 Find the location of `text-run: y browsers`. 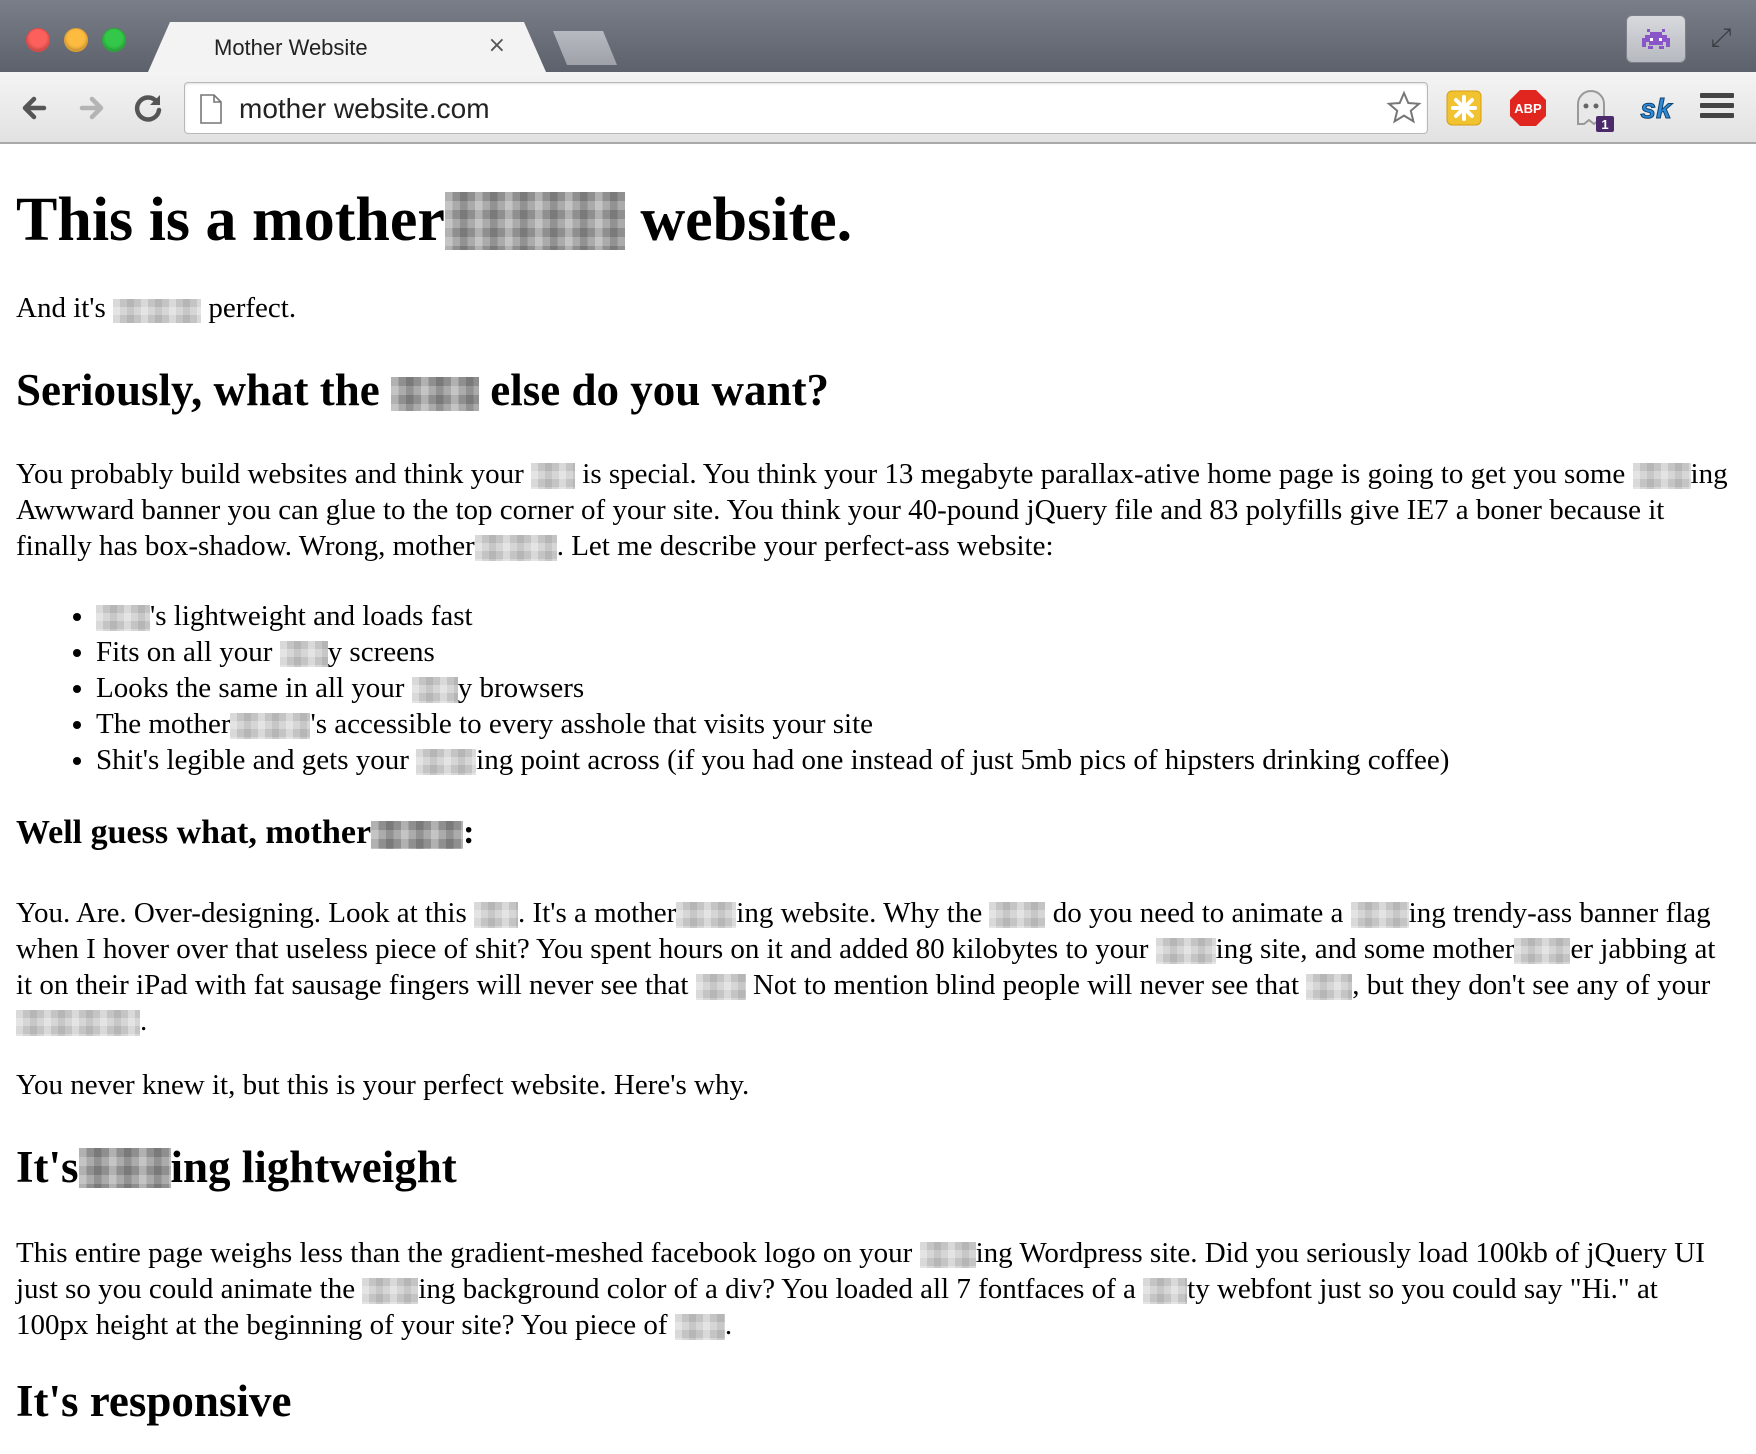

text-run: y browsers is located at coordinates (521, 687).